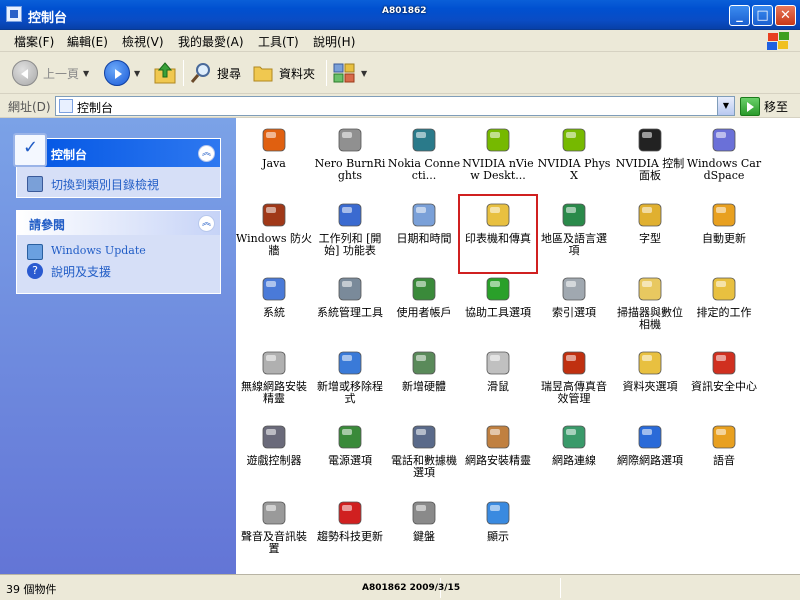 The image size is (800, 600). Describe the element at coordinates (725, 106) in the screenshot. I see `address-dropdown-icon: ▼` at that location.